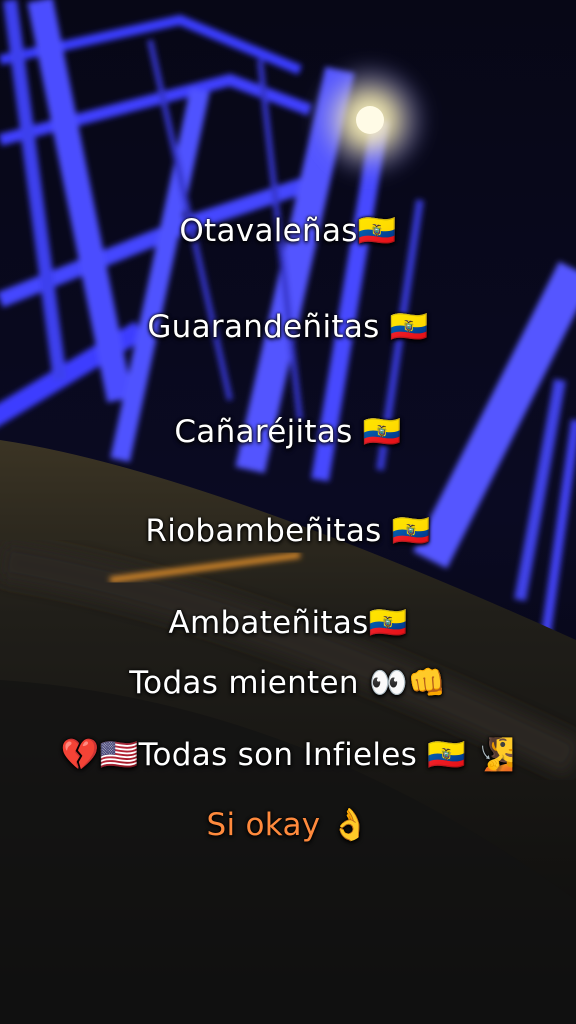 The height and width of the screenshot is (1024, 576). I want to click on text-line-si-okay: Si okay 👌, so click(288, 825).